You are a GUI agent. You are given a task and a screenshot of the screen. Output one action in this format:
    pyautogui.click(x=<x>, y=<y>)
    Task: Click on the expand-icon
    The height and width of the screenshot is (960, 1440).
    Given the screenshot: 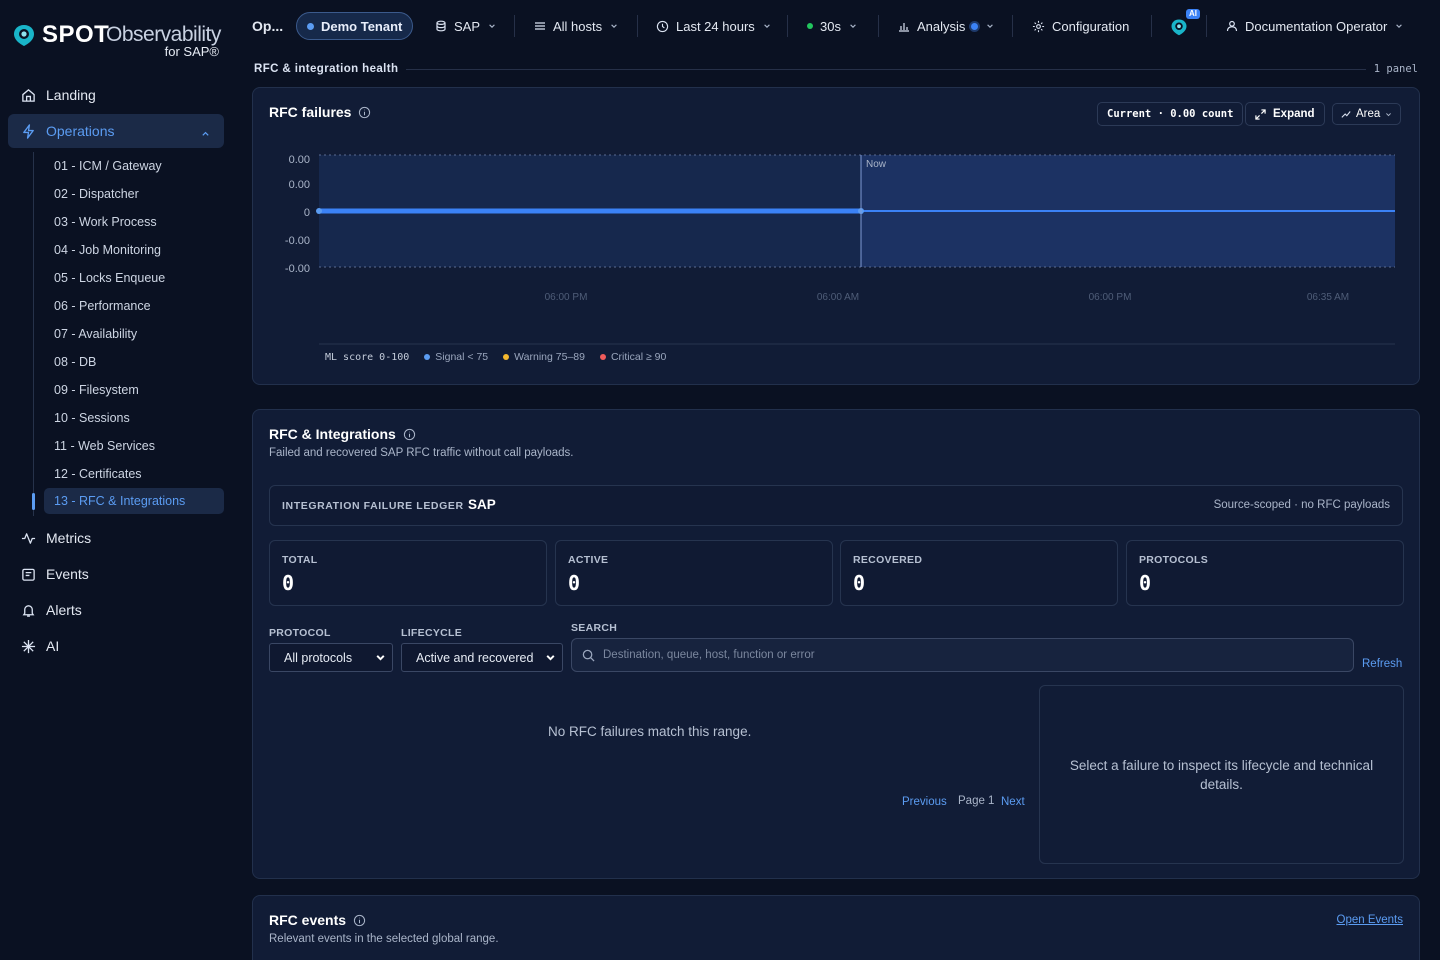 What is the action you would take?
    pyautogui.click(x=1260, y=114)
    